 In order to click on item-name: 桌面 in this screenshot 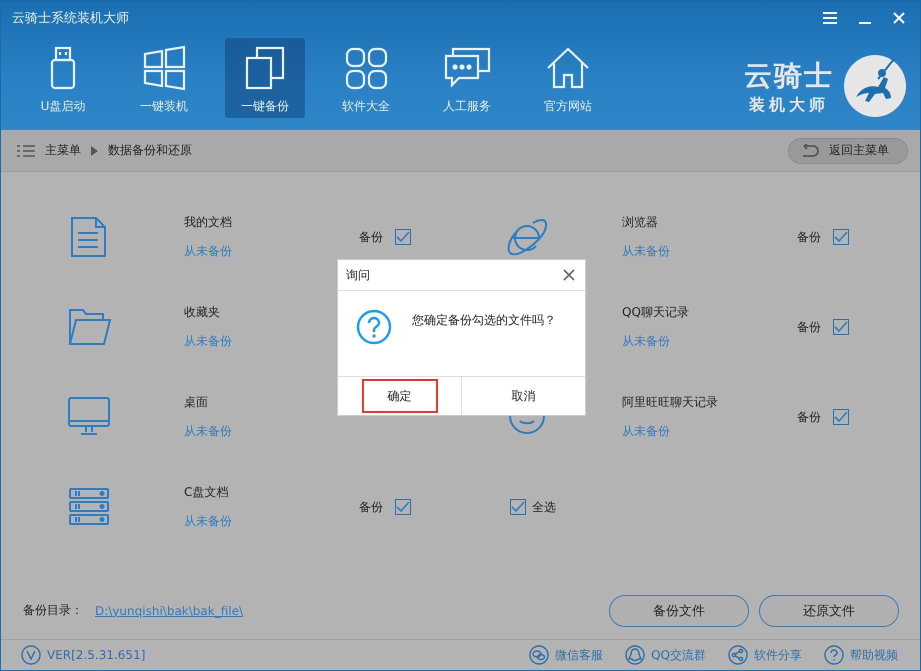, I will do `click(196, 402)`.